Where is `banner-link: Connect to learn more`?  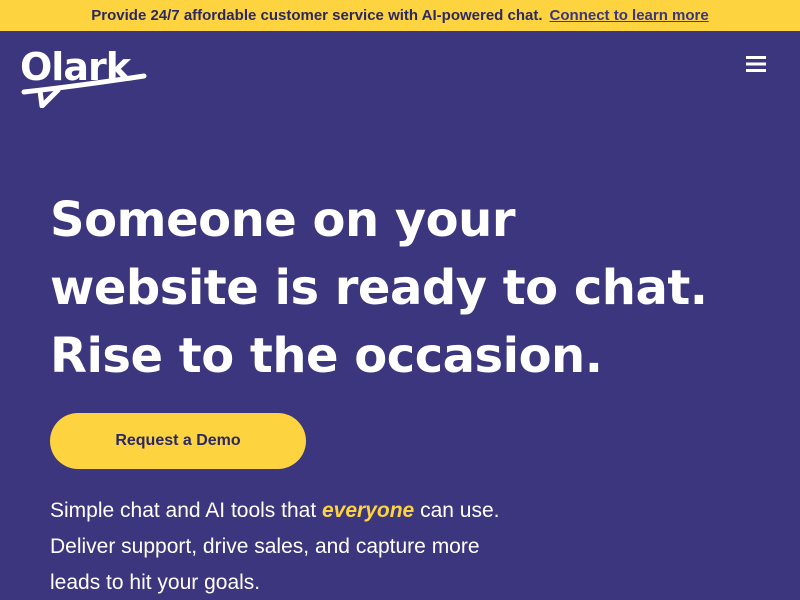
banner-link: Connect to learn more is located at coordinates (629, 15).